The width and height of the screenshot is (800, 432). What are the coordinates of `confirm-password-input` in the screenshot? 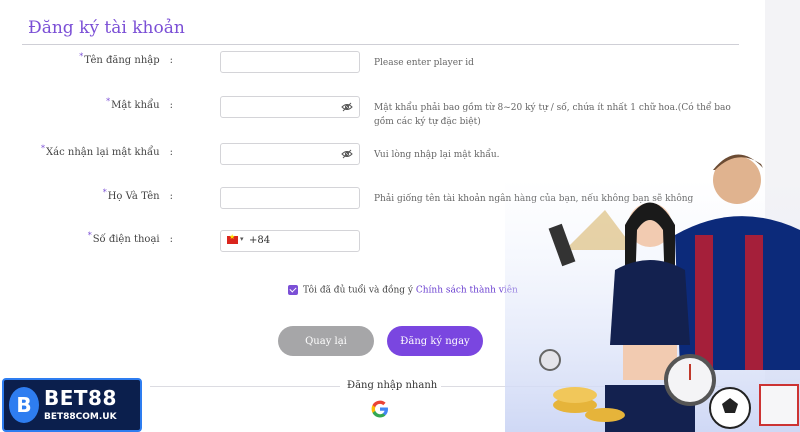 It's located at (290, 154).